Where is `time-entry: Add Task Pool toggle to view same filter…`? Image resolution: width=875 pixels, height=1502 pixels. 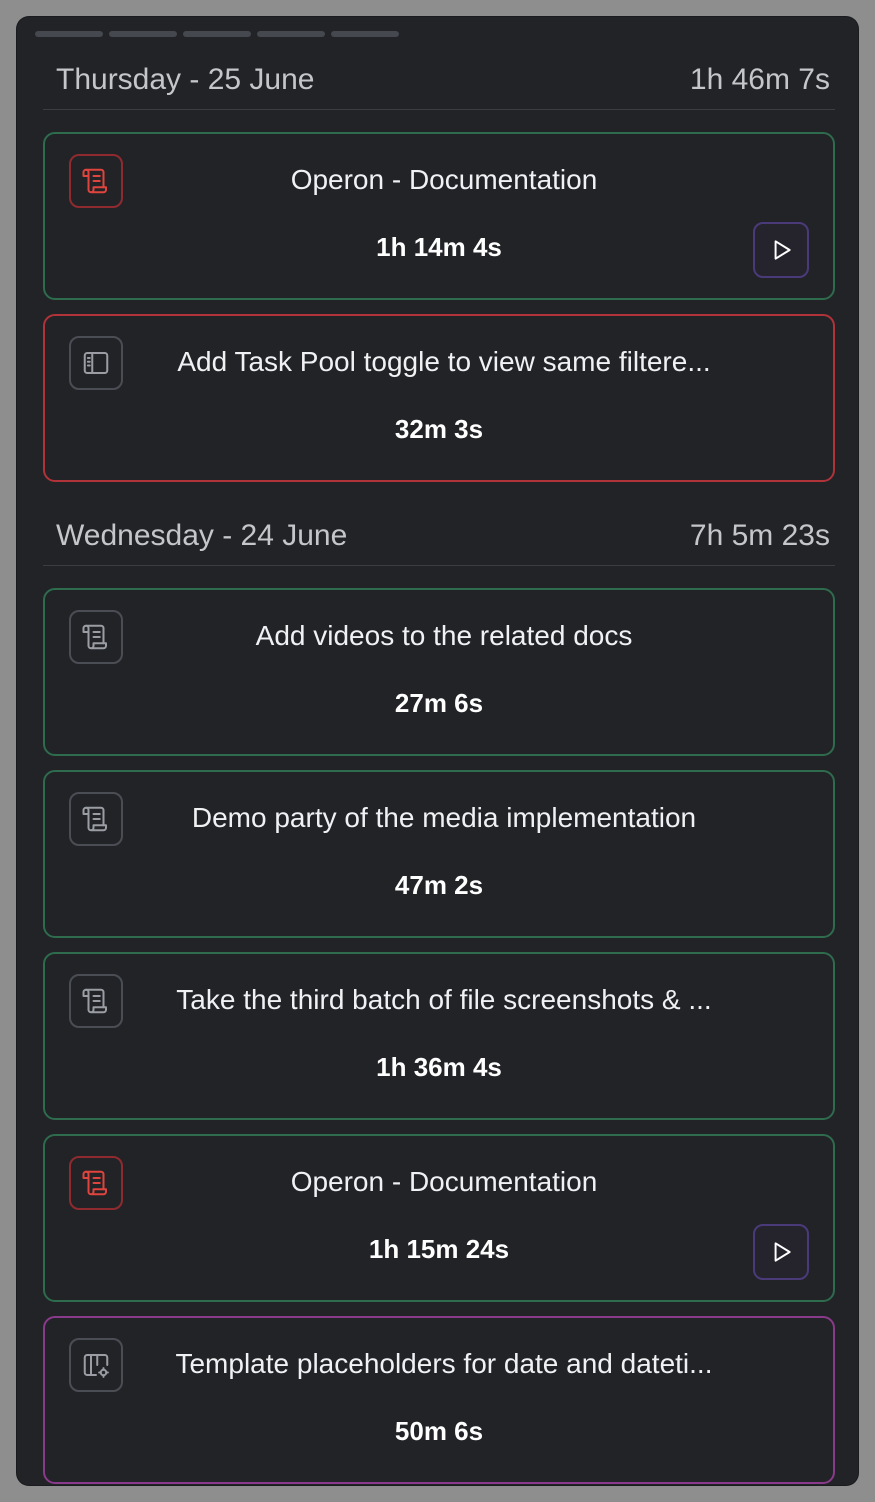
time-entry: Add Task Pool toggle to view same filter… is located at coordinates (439, 398).